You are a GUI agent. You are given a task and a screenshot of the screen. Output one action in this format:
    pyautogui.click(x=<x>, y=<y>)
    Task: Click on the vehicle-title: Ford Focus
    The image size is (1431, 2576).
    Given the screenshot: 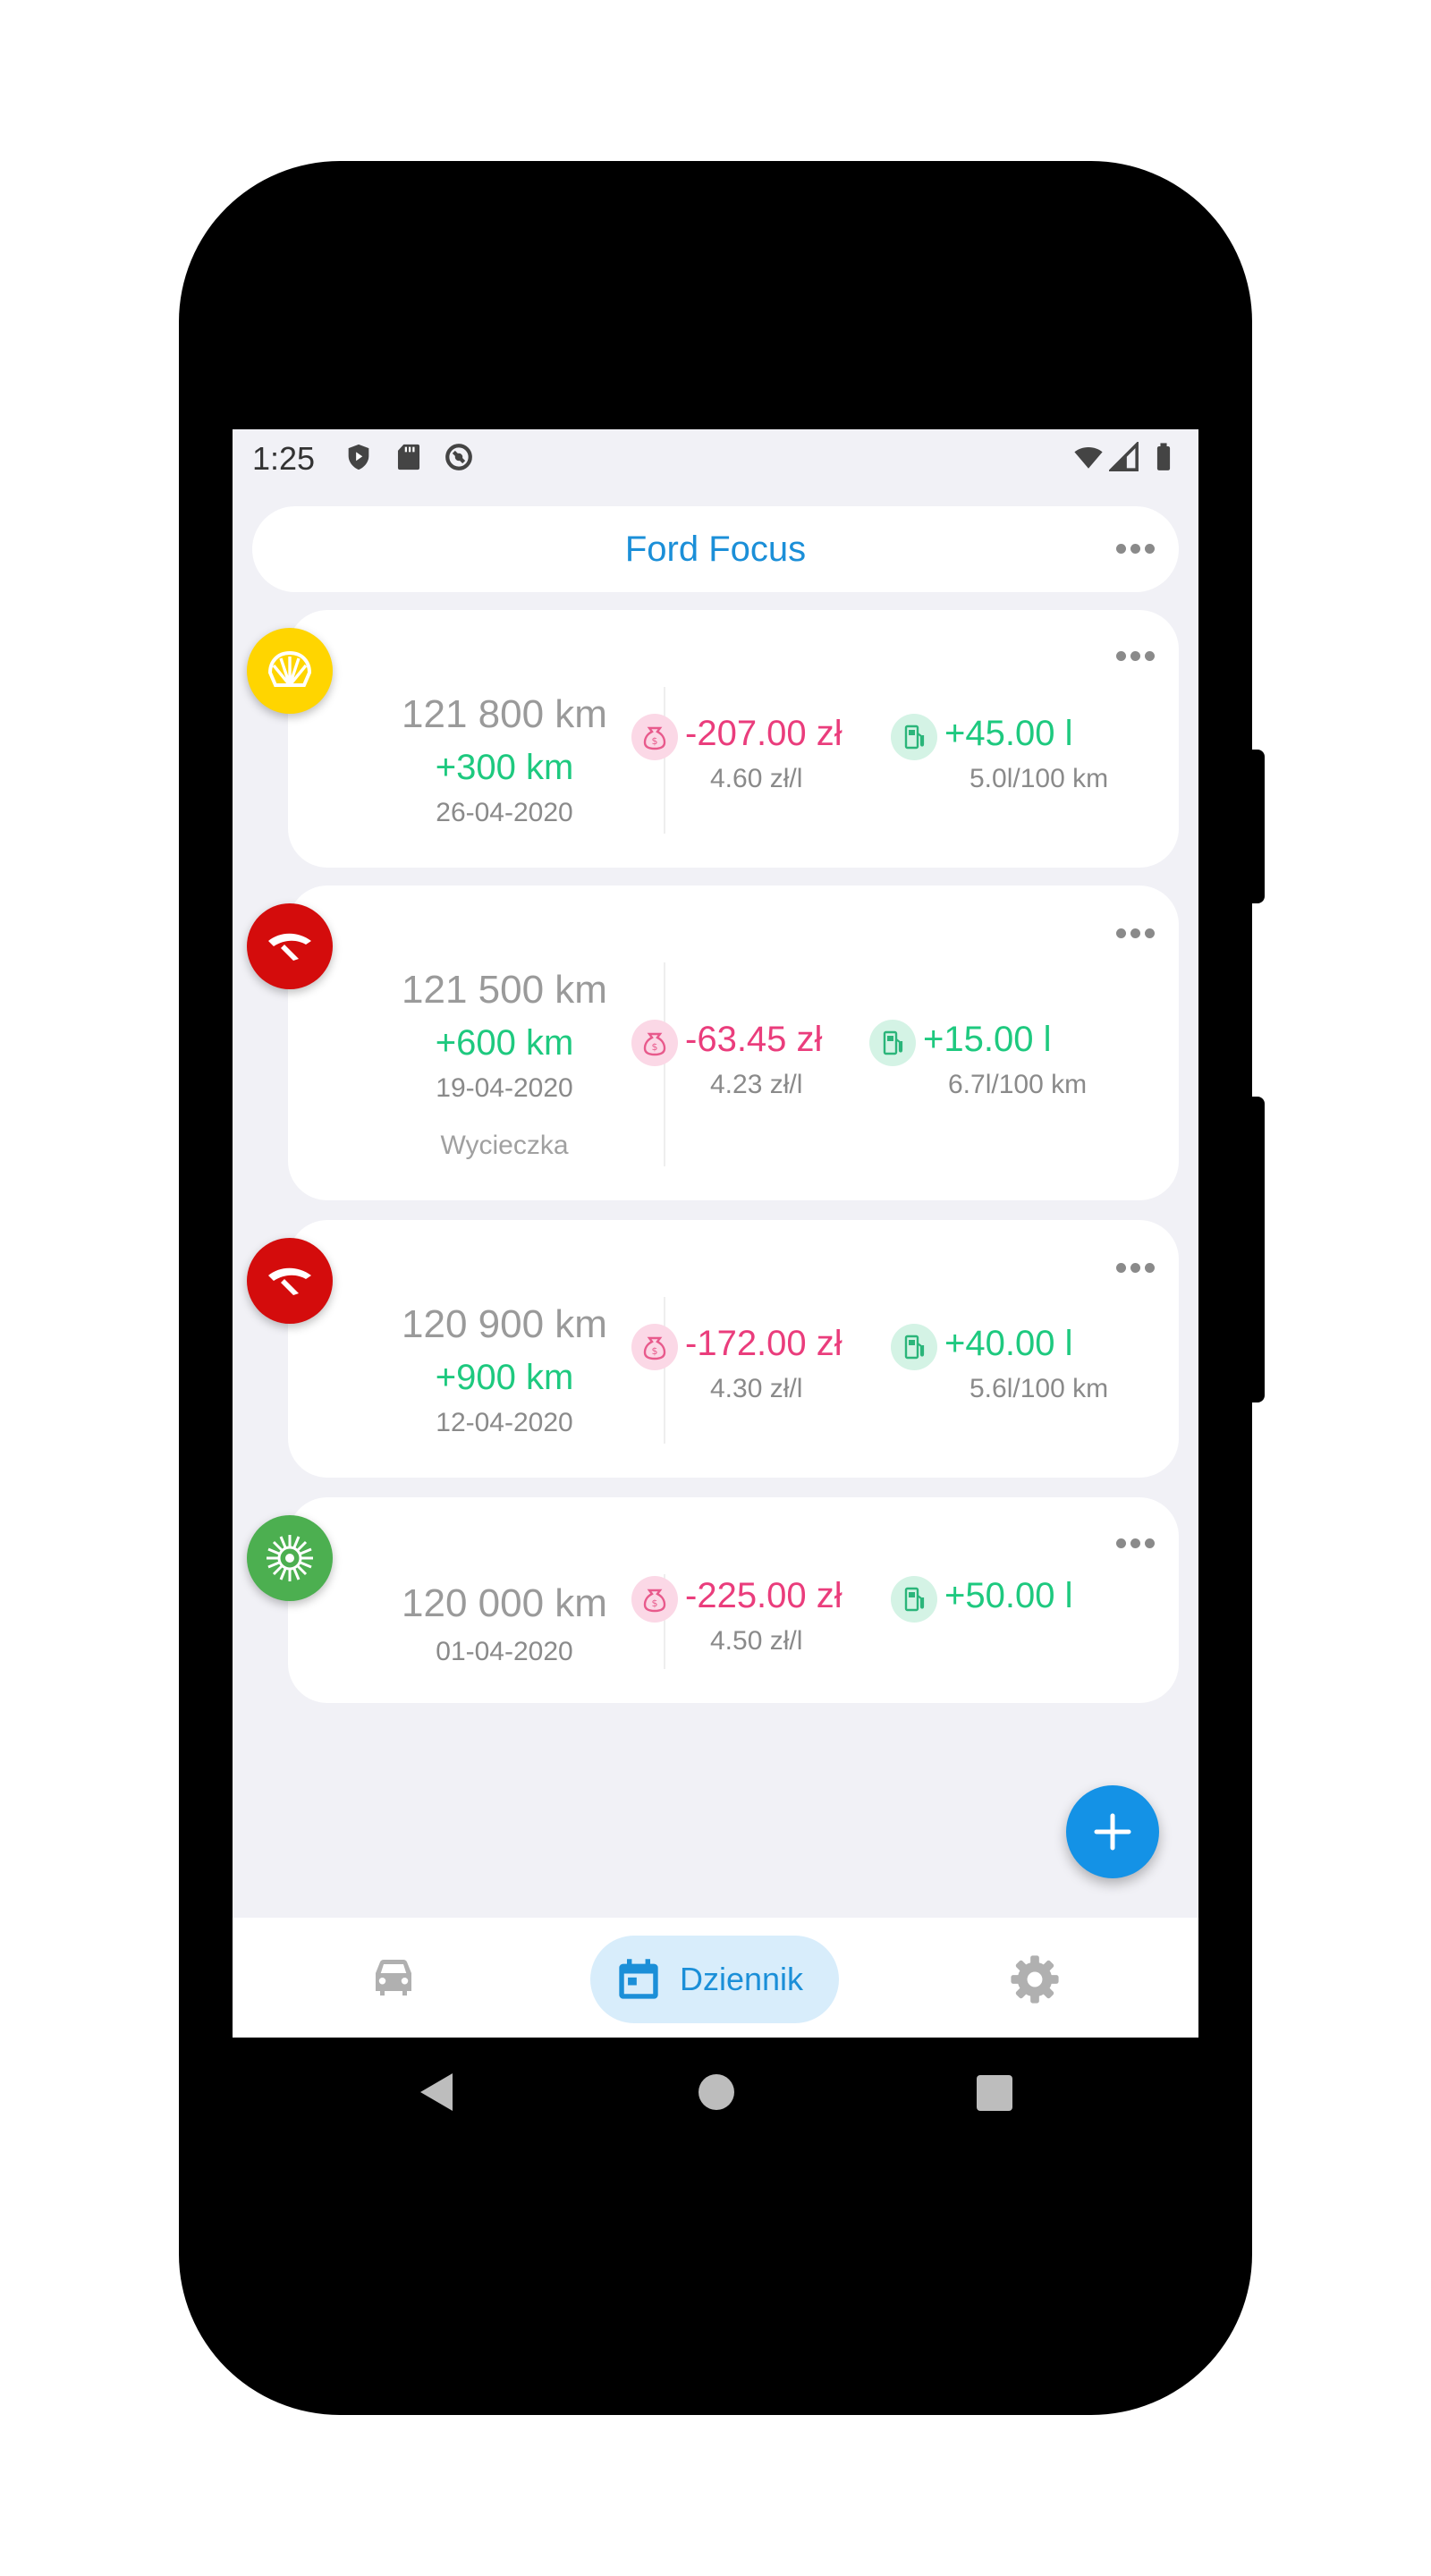 What is the action you would take?
    pyautogui.click(x=716, y=549)
    